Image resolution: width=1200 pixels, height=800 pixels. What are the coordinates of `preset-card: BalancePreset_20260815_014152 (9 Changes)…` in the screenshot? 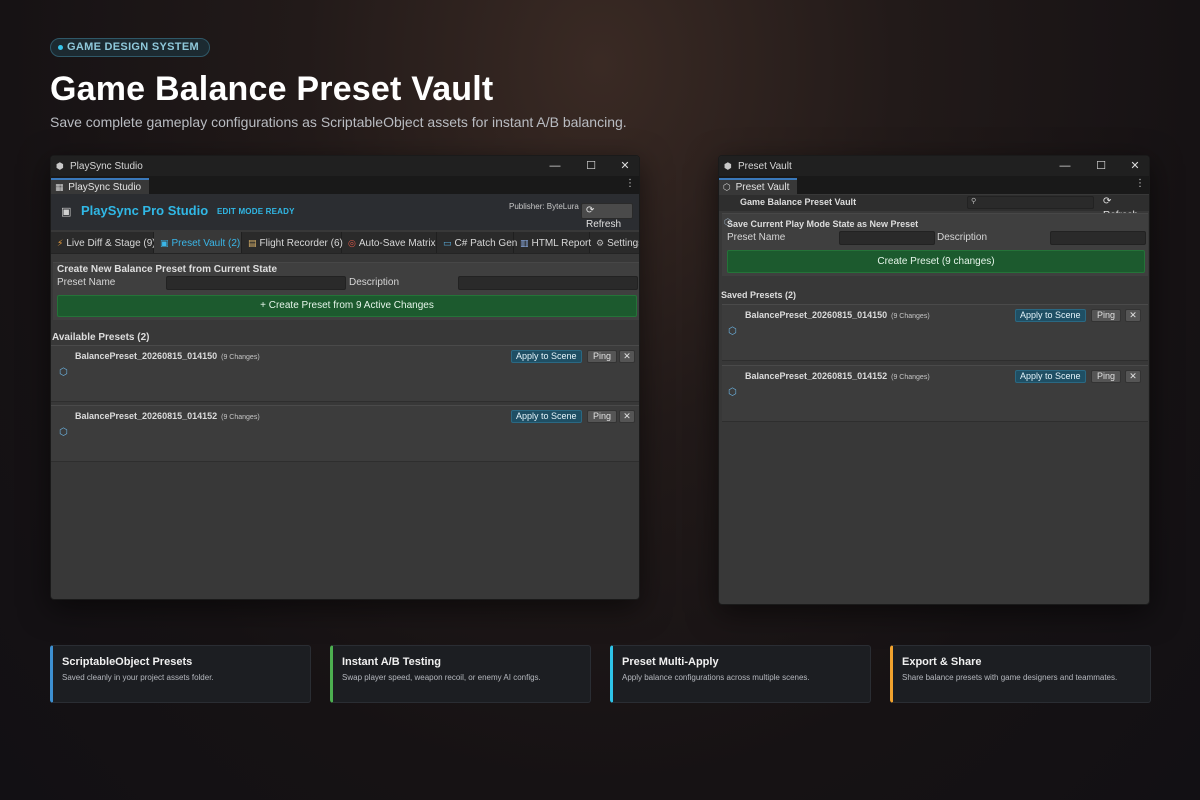 It's located at (935, 393).